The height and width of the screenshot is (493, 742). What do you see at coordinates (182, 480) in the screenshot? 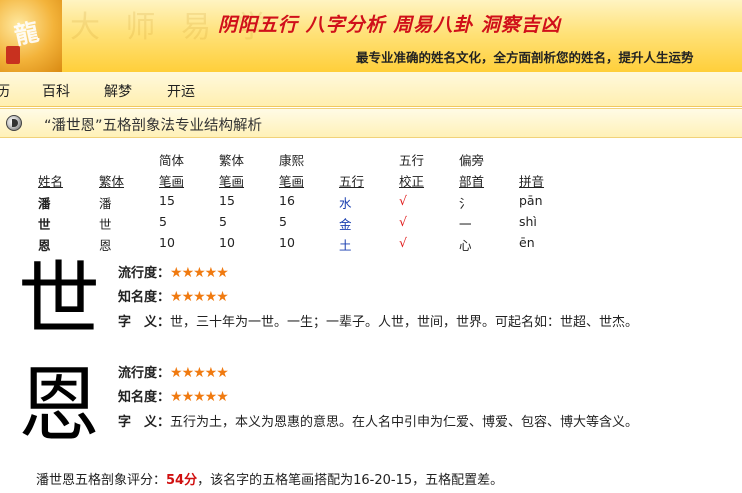
I see `score-value: 54分` at bounding box center [182, 480].